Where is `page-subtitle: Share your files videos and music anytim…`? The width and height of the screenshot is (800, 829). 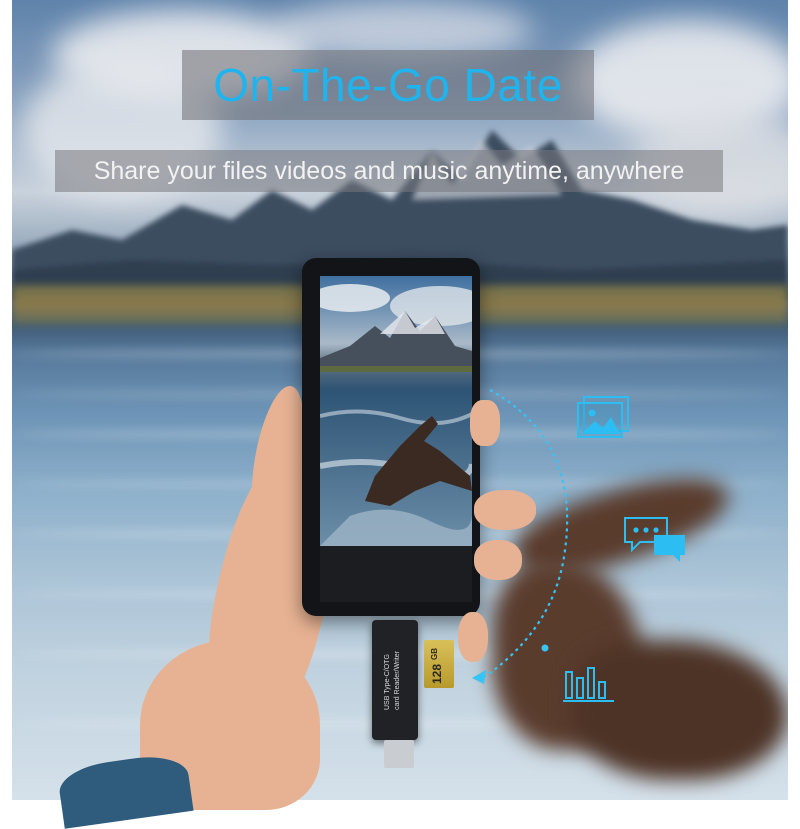 page-subtitle: Share your files videos and music anytim… is located at coordinates (389, 171).